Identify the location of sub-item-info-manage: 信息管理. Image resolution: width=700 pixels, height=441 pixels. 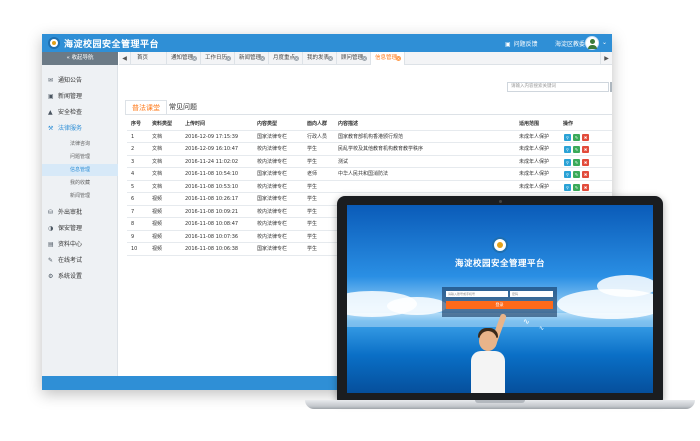
(80, 170).